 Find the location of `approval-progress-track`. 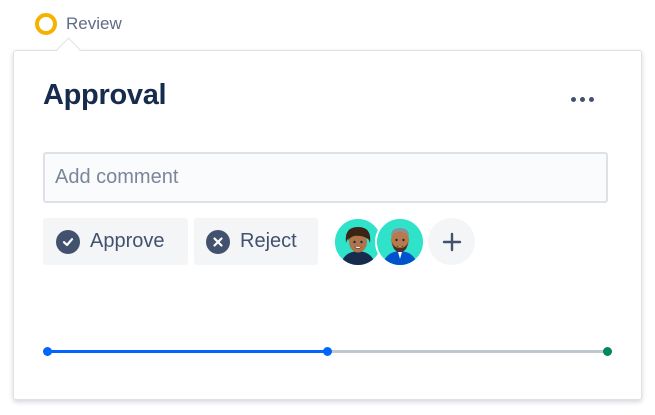

approval-progress-track is located at coordinates (327, 351).